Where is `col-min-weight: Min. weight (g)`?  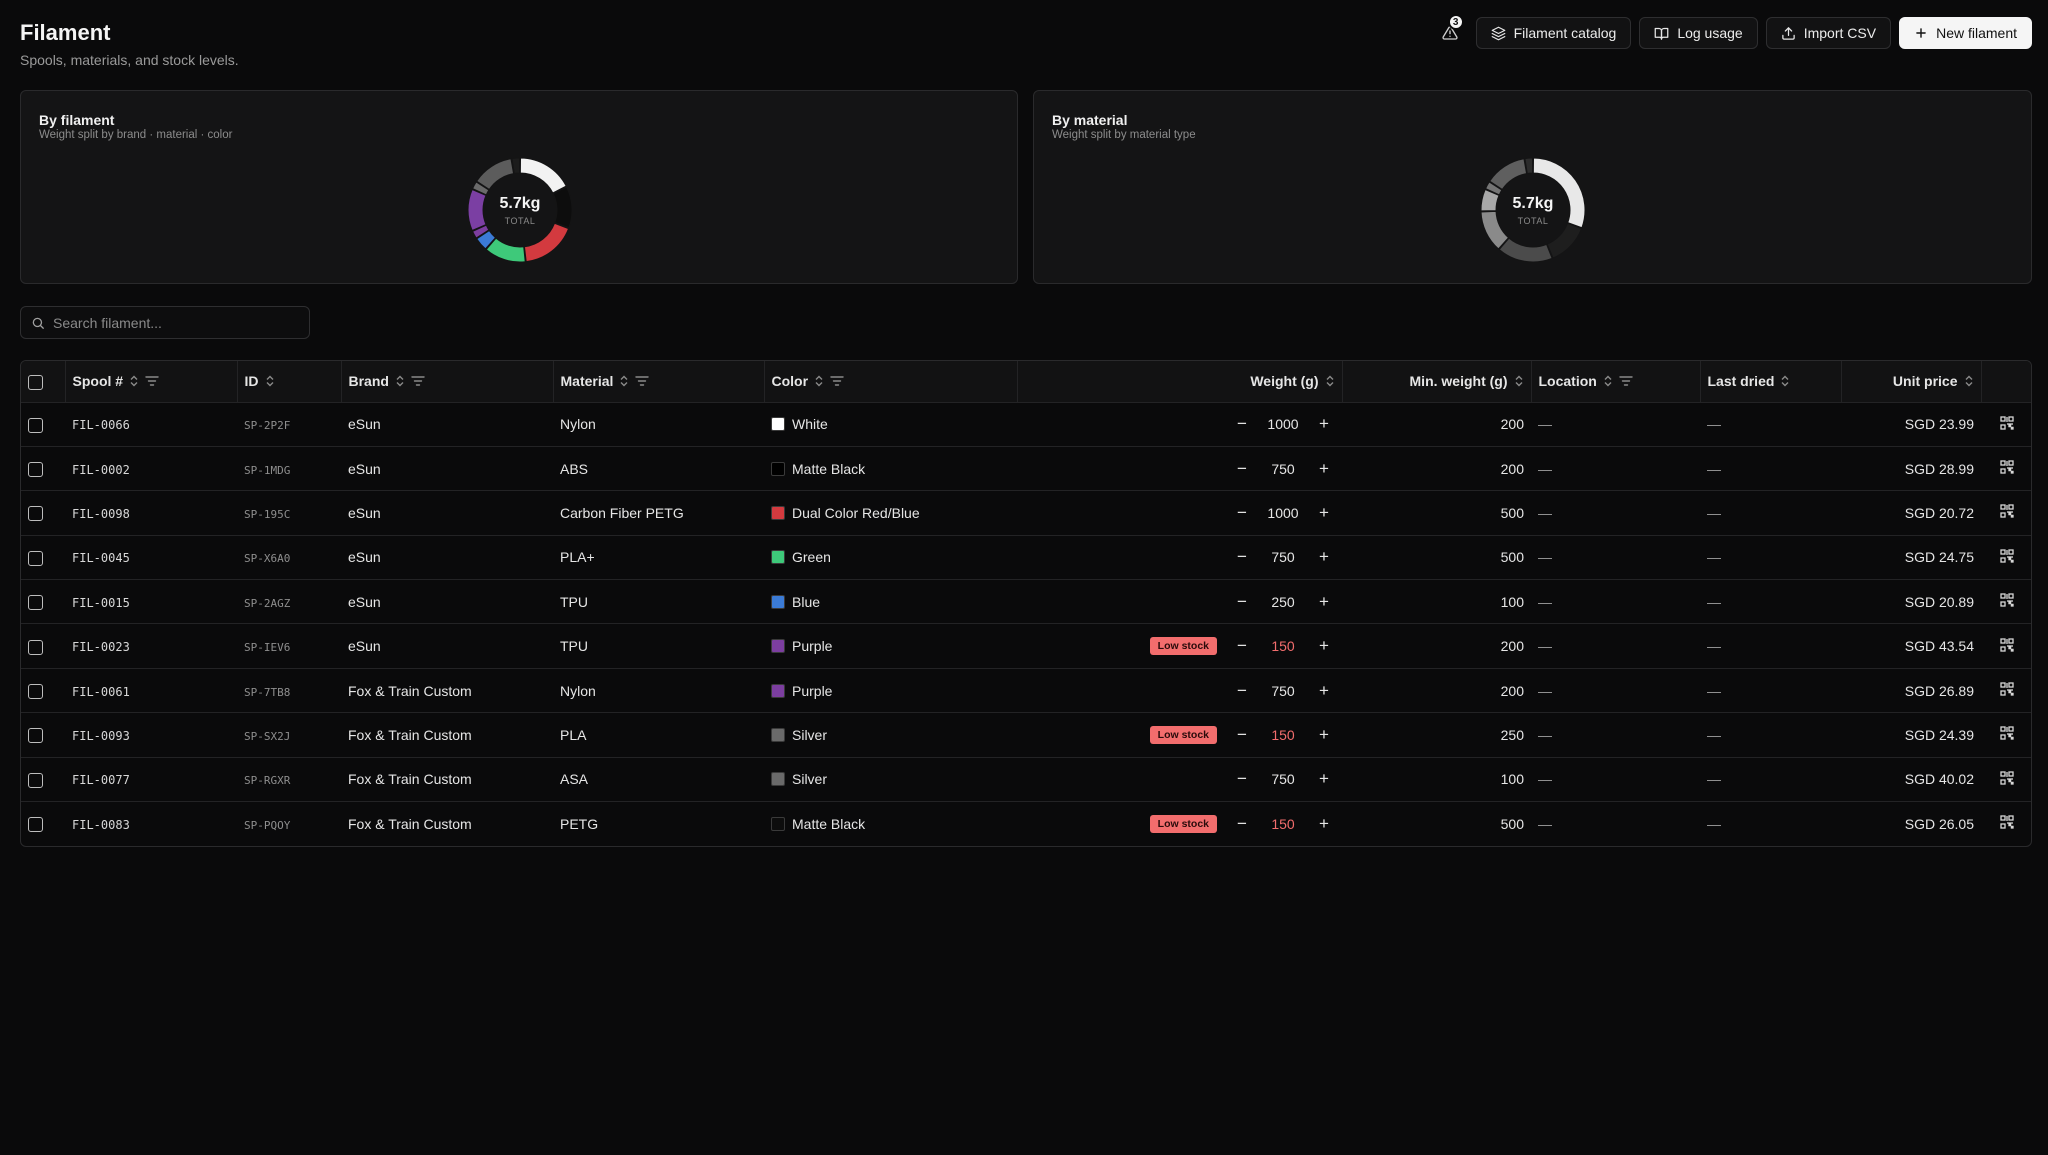
col-min-weight: Min. weight (g) is located at coordinates (1437, 381).